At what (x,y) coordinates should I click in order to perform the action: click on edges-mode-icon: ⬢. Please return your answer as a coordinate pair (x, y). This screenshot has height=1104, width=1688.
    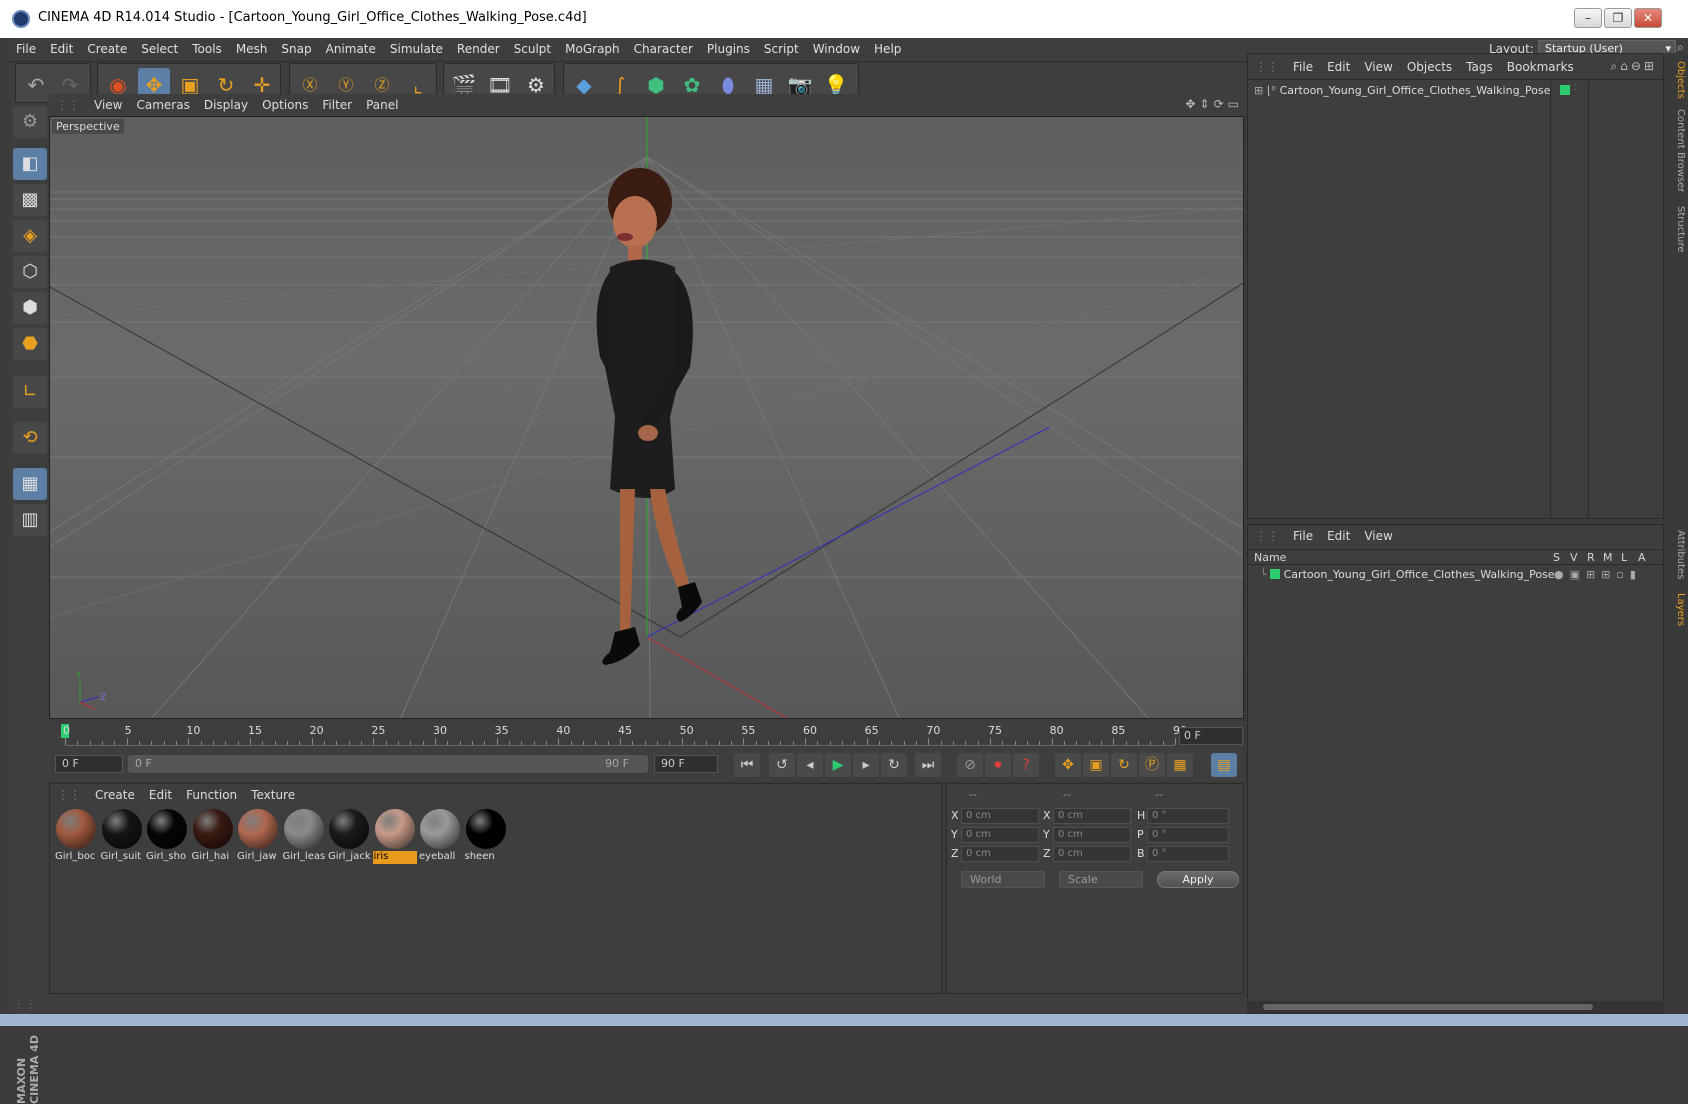
    Looking at the image, I should click on (30, 308).